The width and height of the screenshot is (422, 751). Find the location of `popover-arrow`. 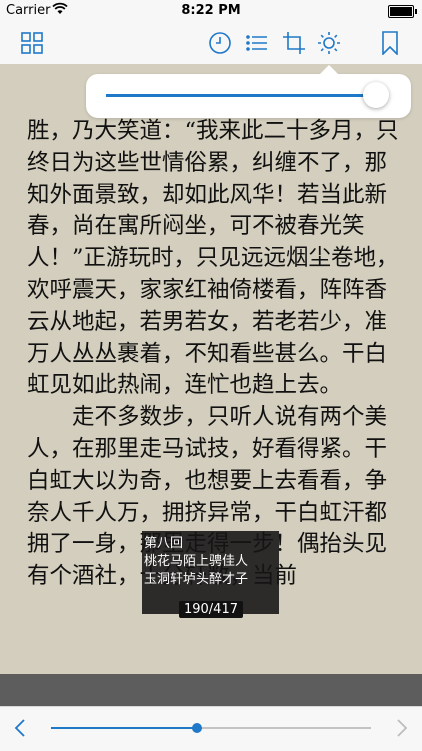

popover-arrow is located at coordinates (329, 69).